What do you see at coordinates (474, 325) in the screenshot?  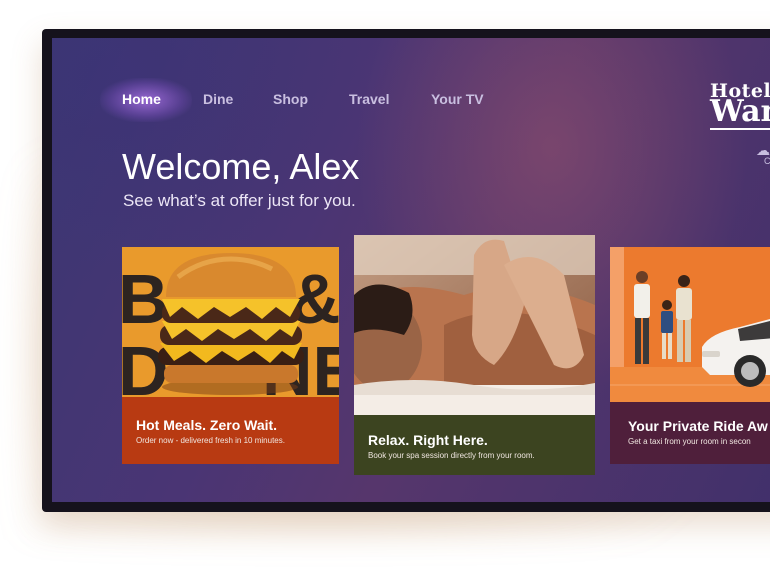 I see `massage-image` at bounding box center [474, 325].